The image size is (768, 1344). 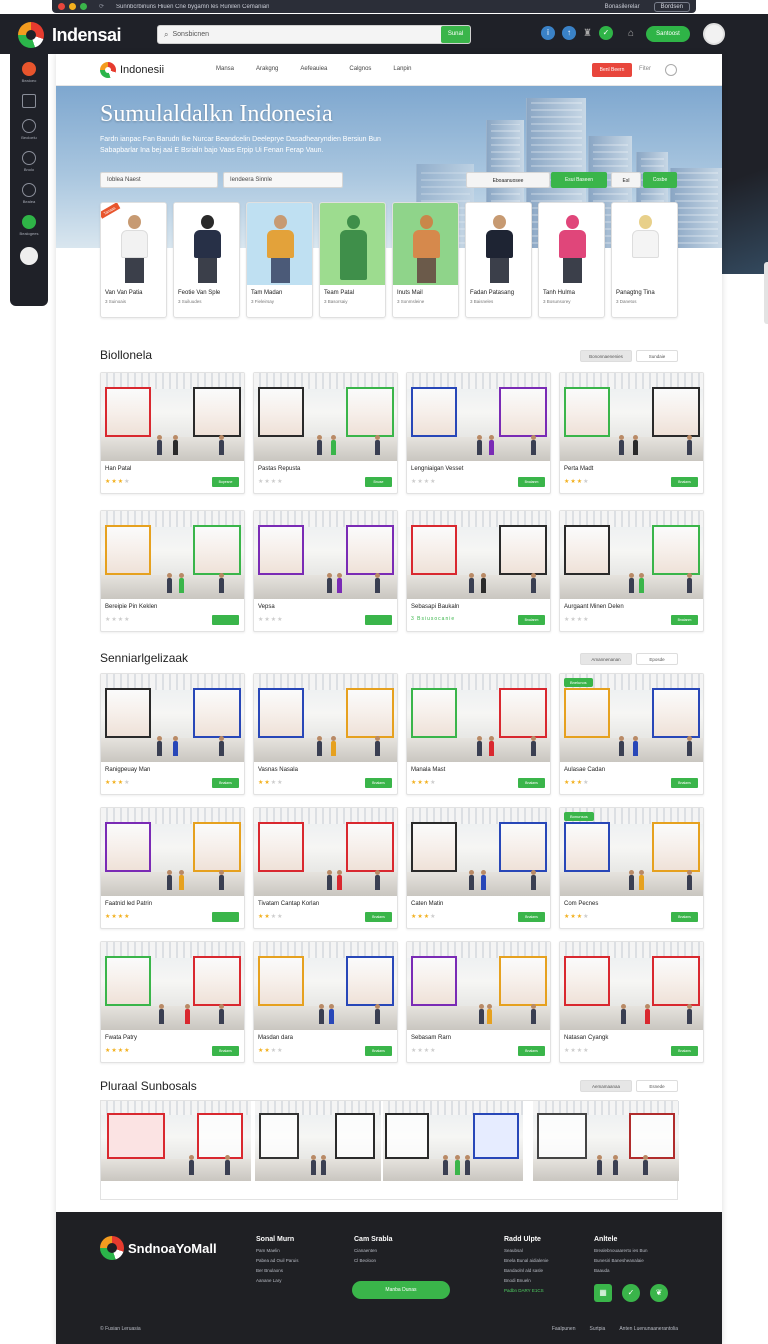 I want to click on mall-card: Tivatam Cantap Korlan ★★★★ Bnalans, so click(x=325, y=868).